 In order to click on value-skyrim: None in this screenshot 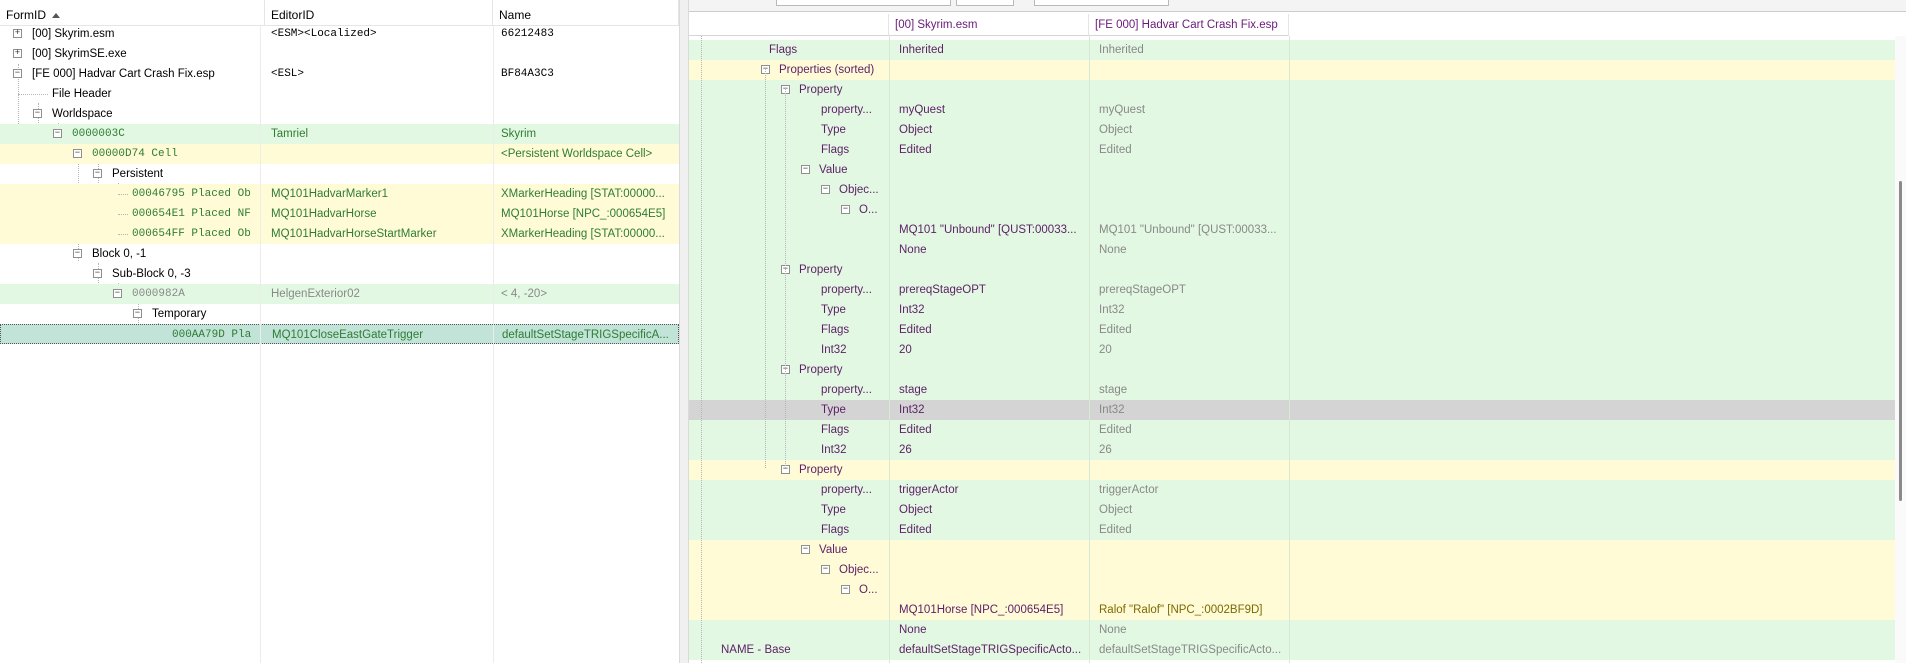, I will do `click(913, 250)`.